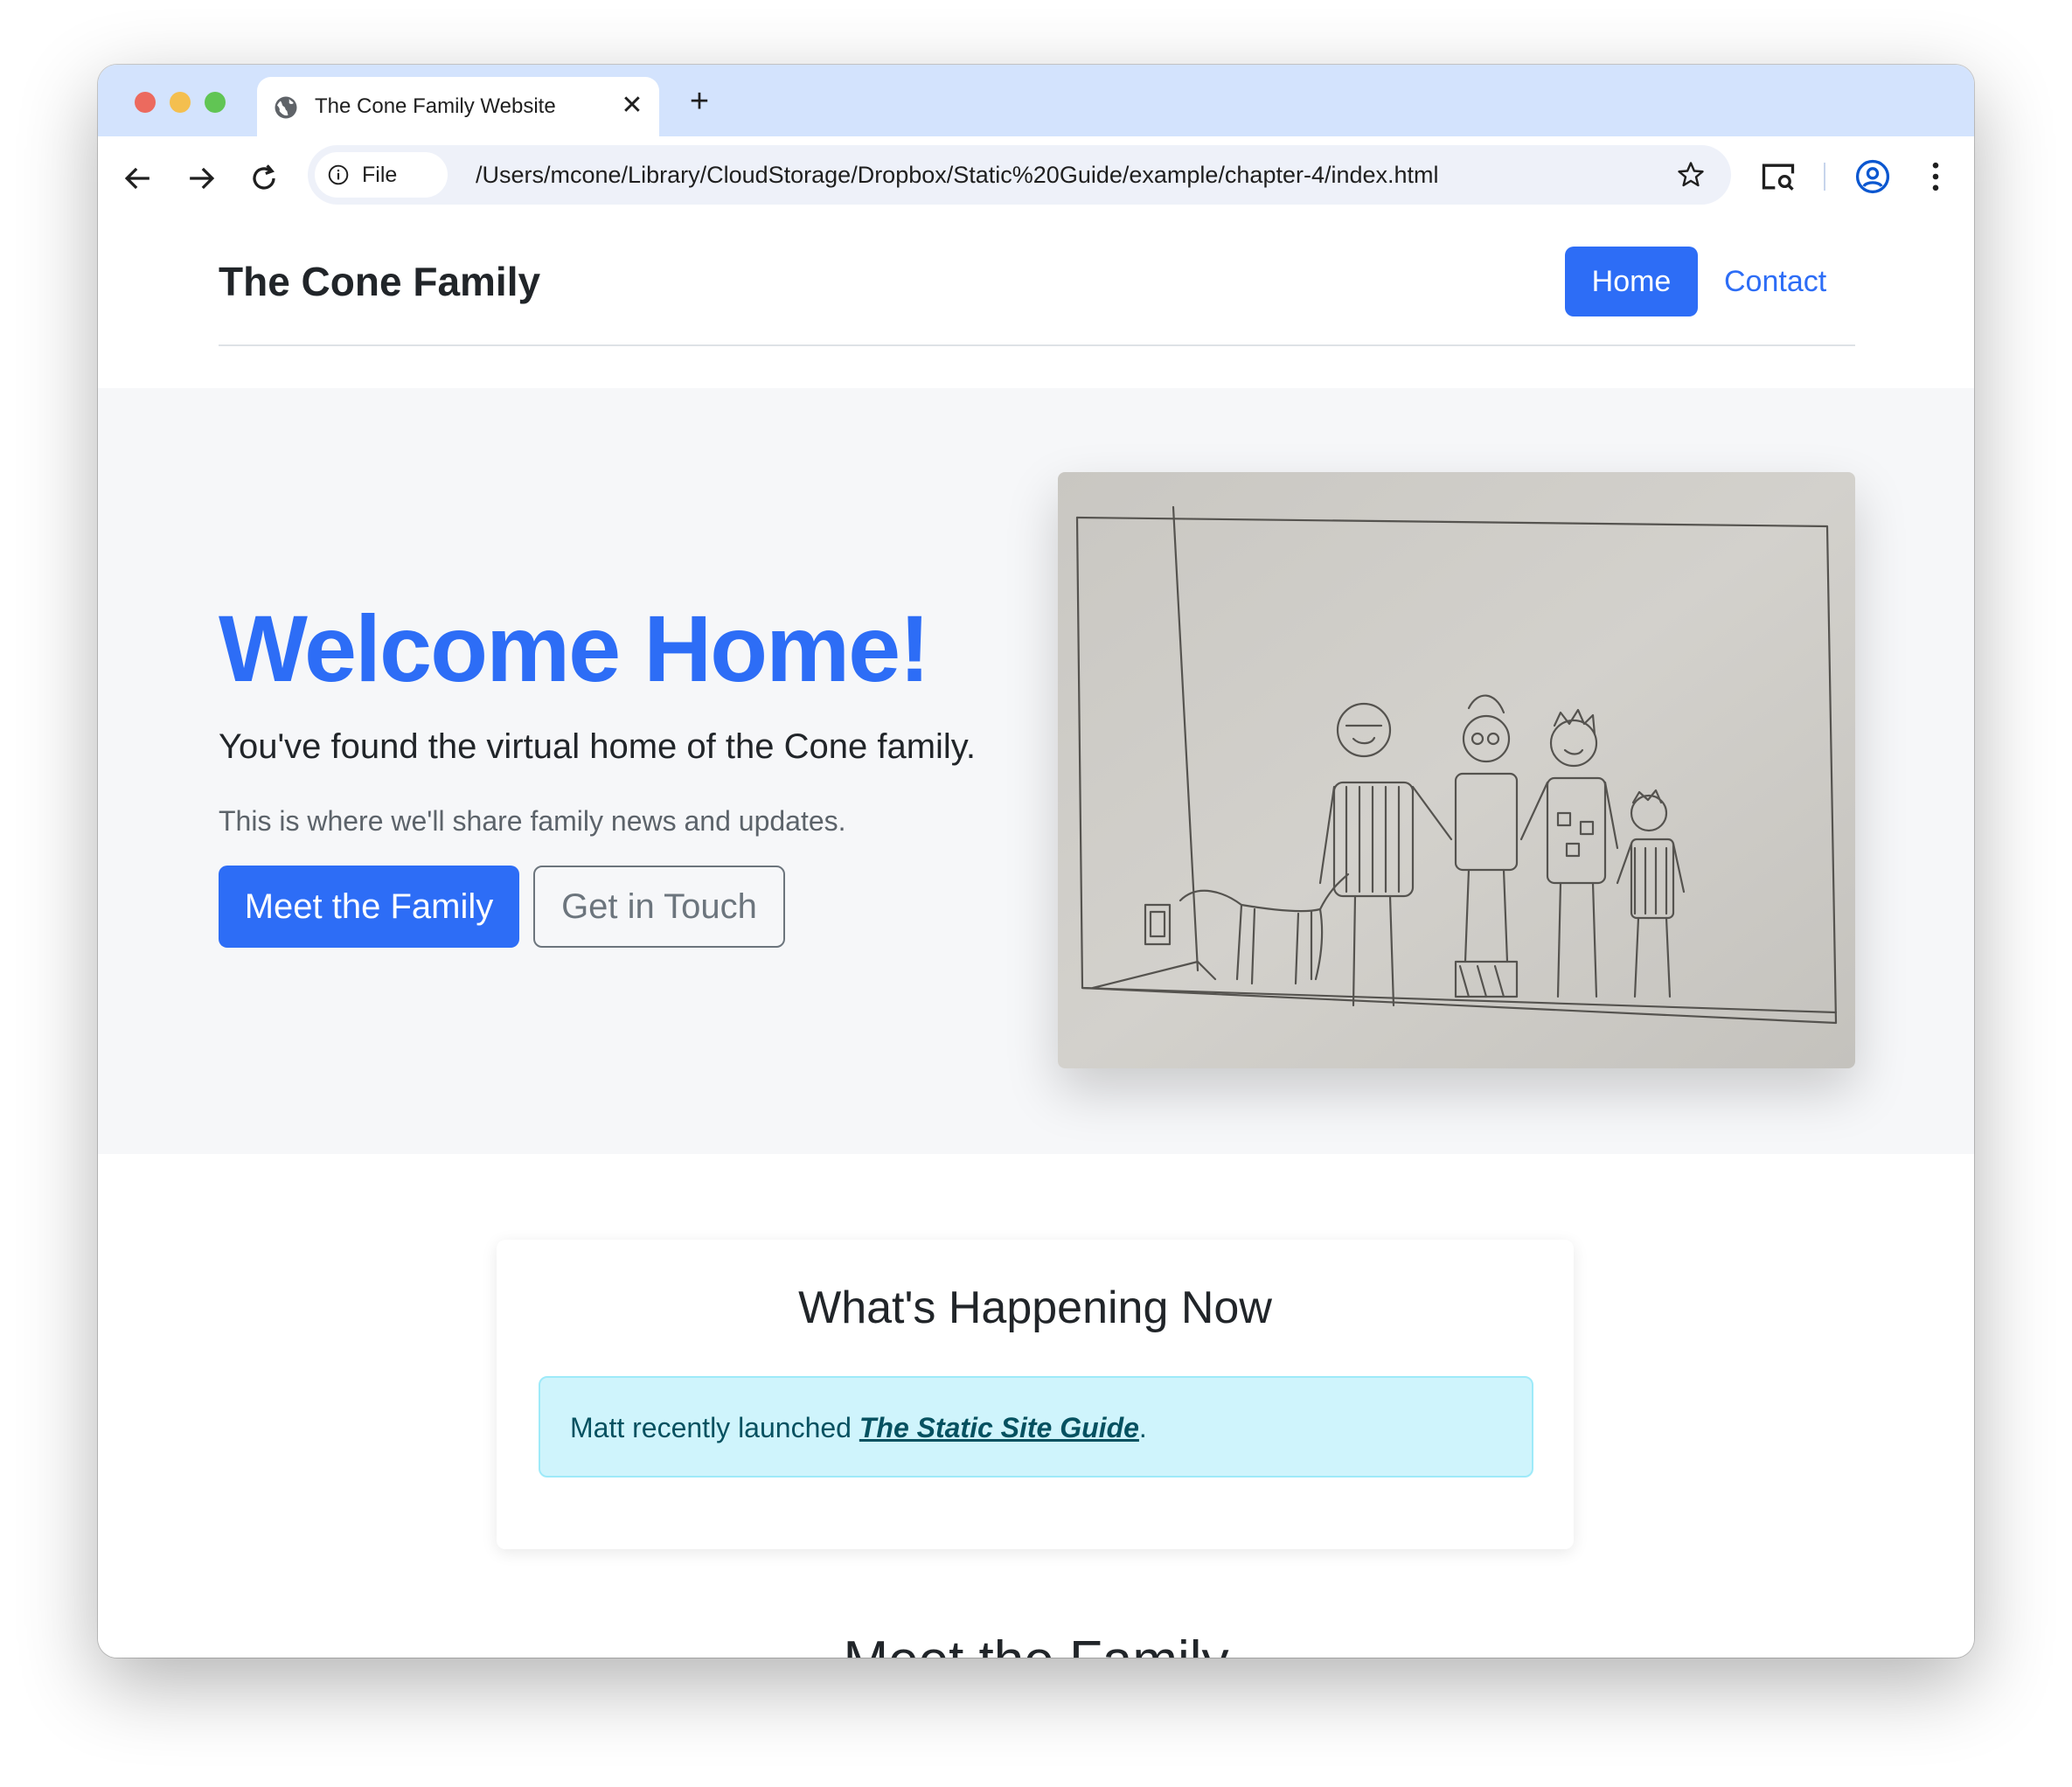 This screenshot has width=2072, height=1787. Describe the element at coordinates (286, 107) in the screenshot. I see `globe-icon` at that location.